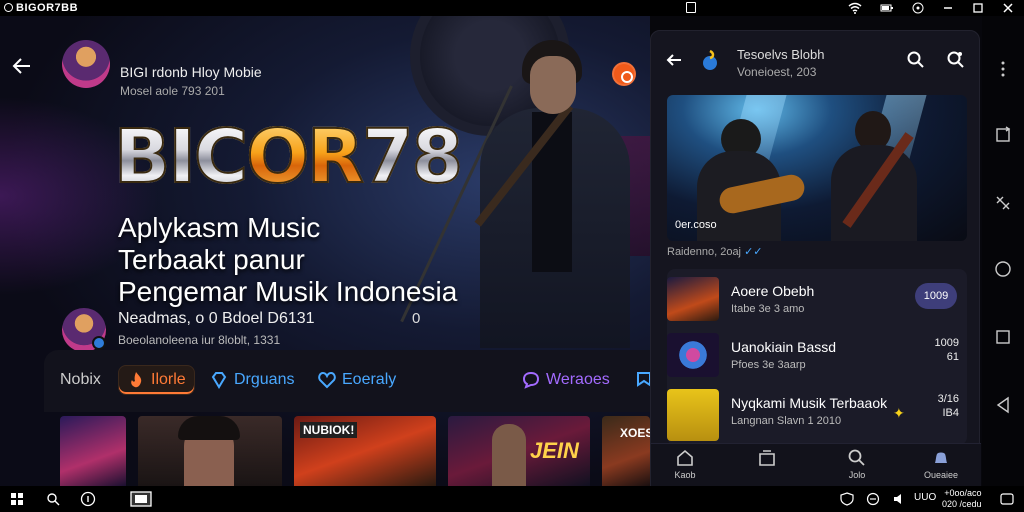 The image size is (1024, 512). What do you see at coordinates (1007, 499) in the screenshot?
I see `notification-icon` at bounding box center [1007, 499].